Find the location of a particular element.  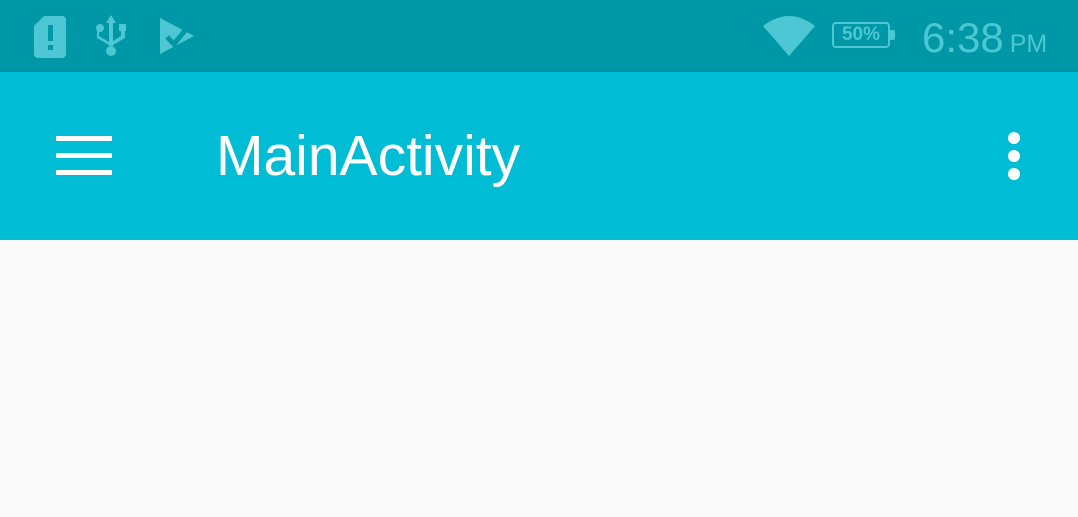

hamburger-menu-icon is located at coordinates (84, 156).